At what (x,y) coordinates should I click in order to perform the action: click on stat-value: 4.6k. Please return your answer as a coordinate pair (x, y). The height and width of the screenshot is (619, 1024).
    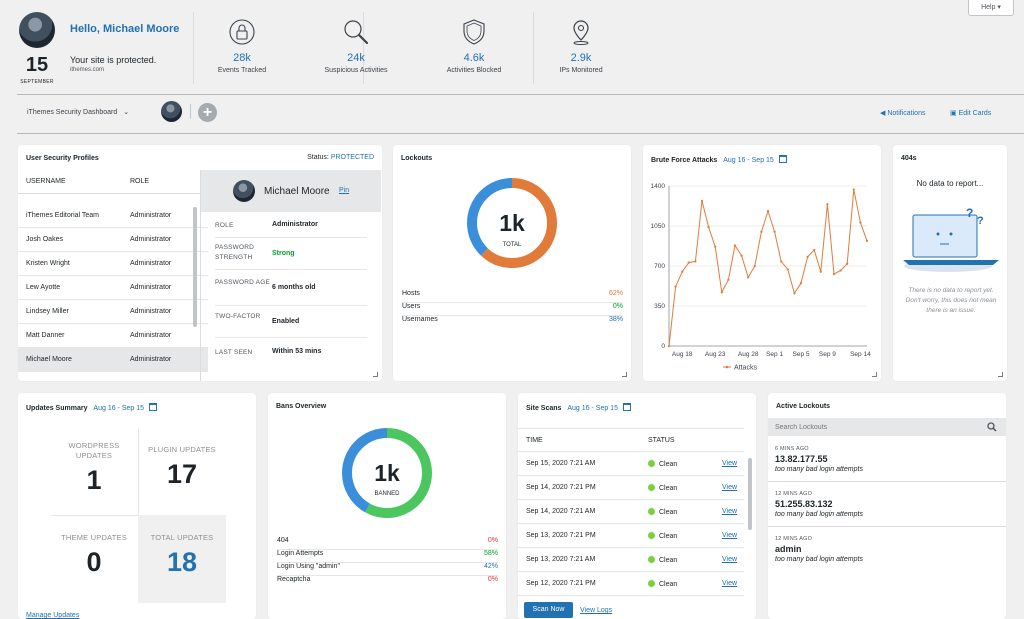
    Looking at the image, I should click on (474, 58).